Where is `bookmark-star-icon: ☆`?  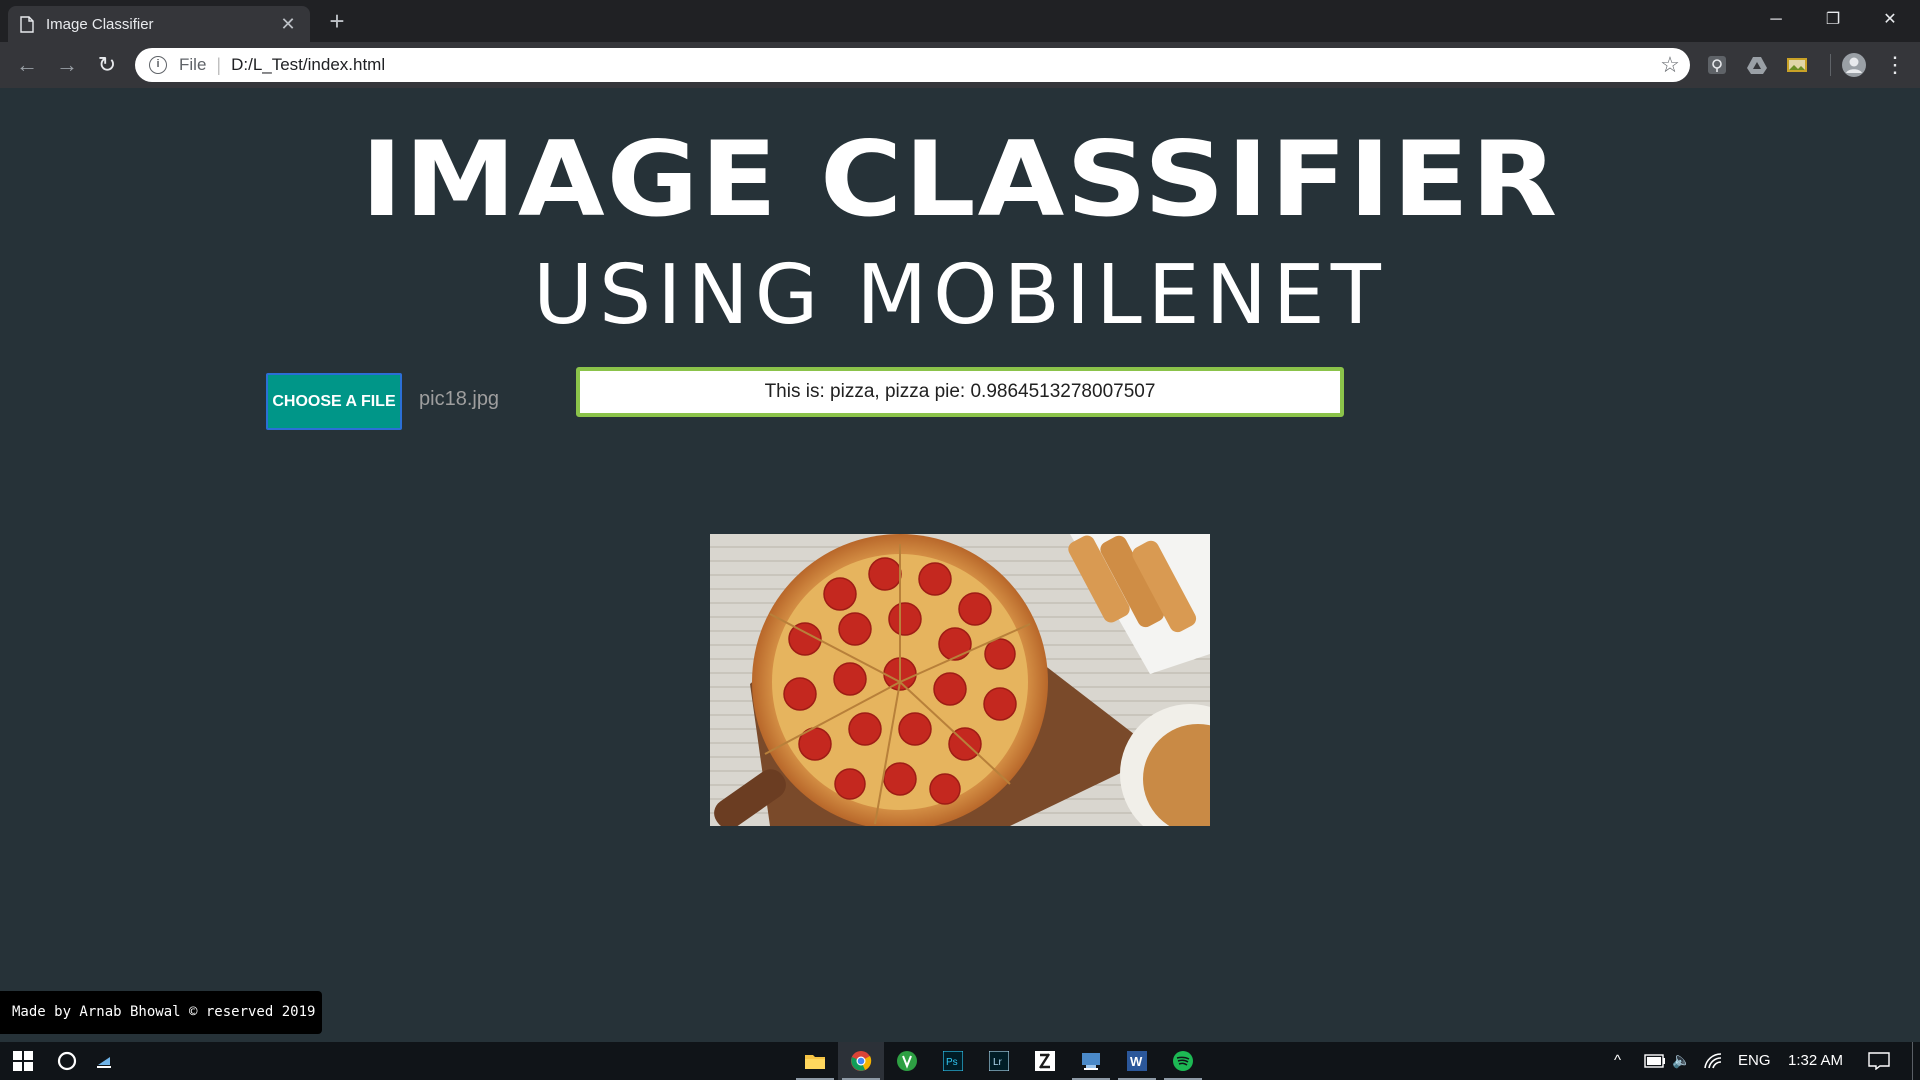
bookmark-star-icon: ☆ is located at coordinates (1670, 65).